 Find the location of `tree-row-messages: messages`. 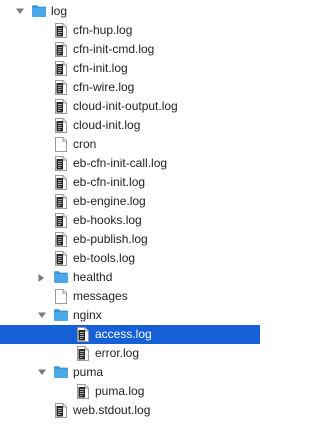

tree-row-messages: messages is located at coordinates (130, 296).